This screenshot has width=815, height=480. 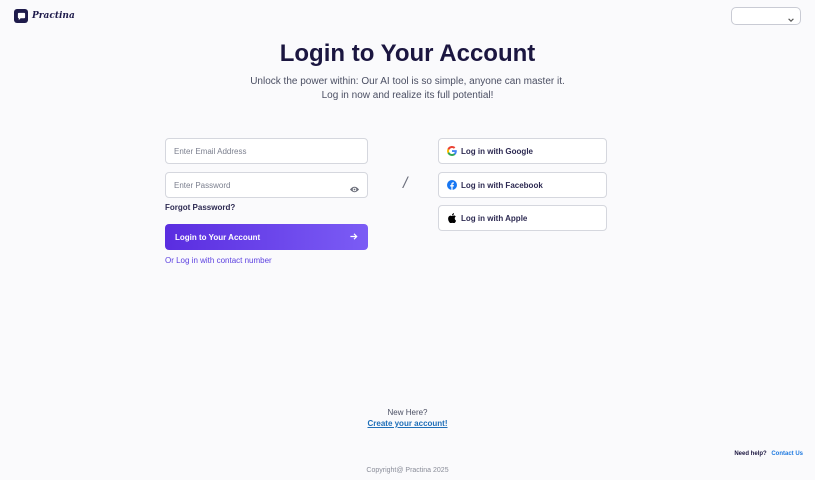 I want to click on google-login-label: Log in with Google, so click(x=497, y=151).